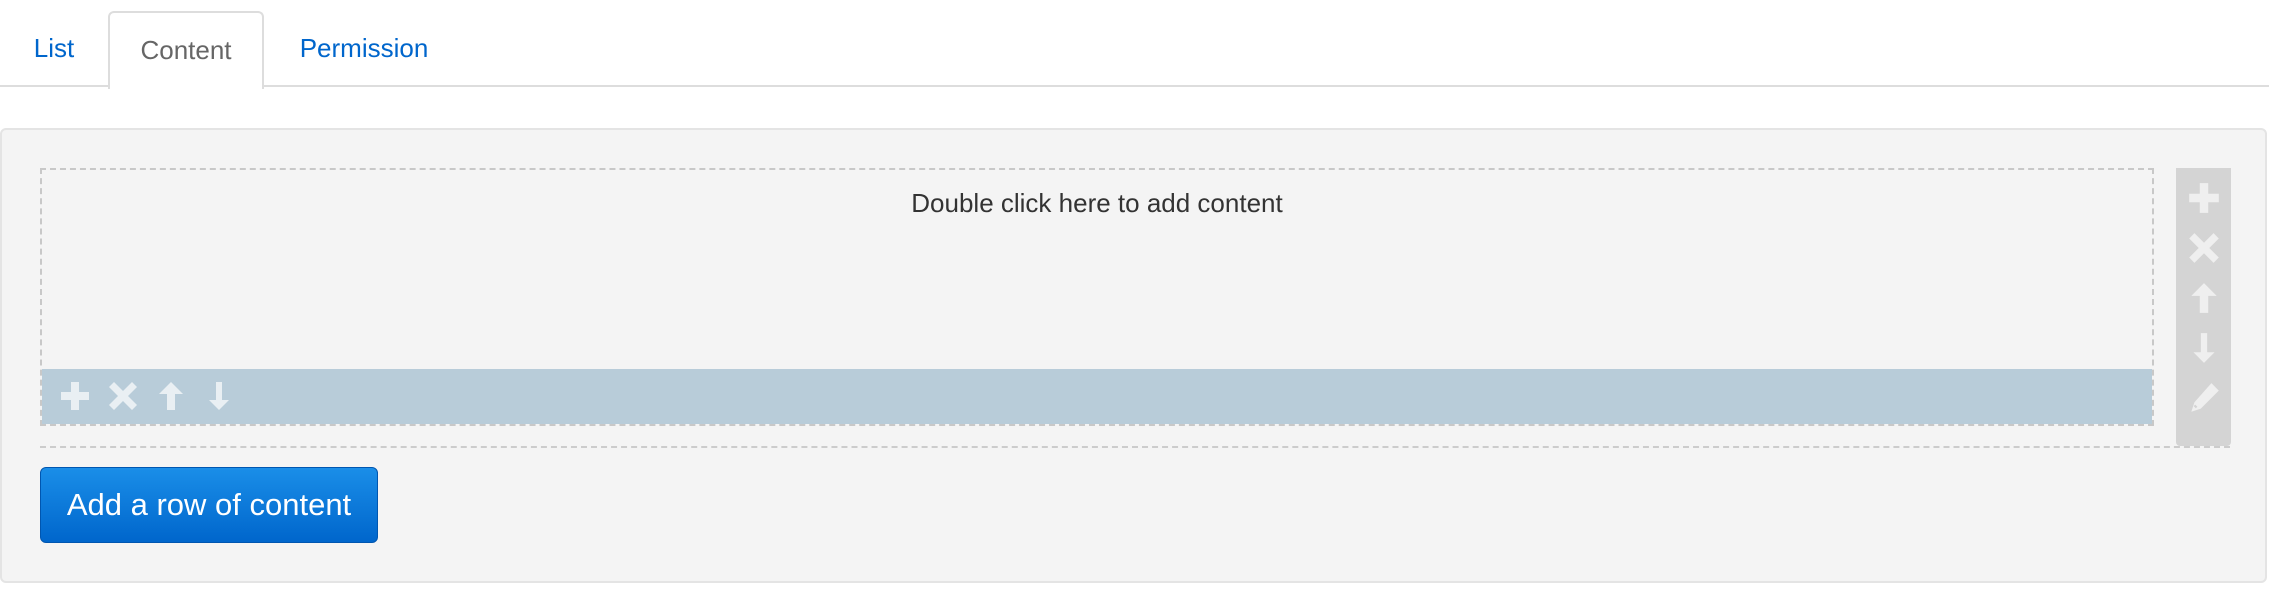  What do you see at coordinates (1097, 396) in the screenshot?
I see `block-toolbar` at bounding box center [1097, 396].